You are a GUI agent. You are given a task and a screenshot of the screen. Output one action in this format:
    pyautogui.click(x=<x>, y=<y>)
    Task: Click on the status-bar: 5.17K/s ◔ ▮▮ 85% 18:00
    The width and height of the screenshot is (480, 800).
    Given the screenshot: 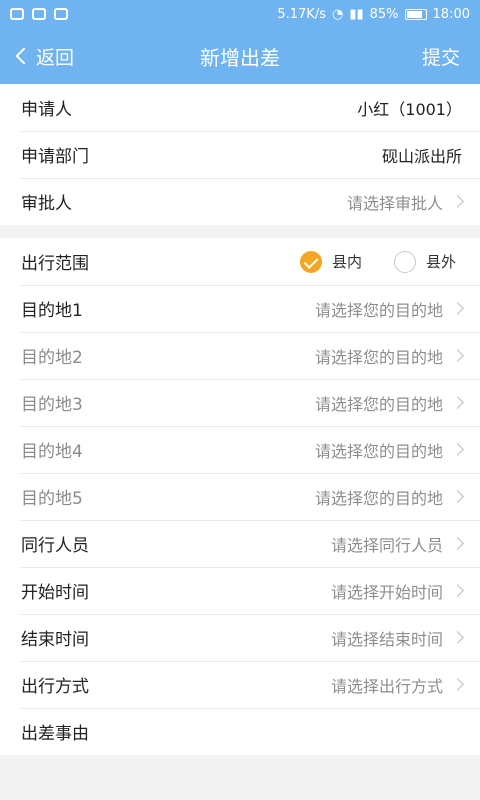 What is the action you would take?
    pyautogui.click(x=240, y=14)
    